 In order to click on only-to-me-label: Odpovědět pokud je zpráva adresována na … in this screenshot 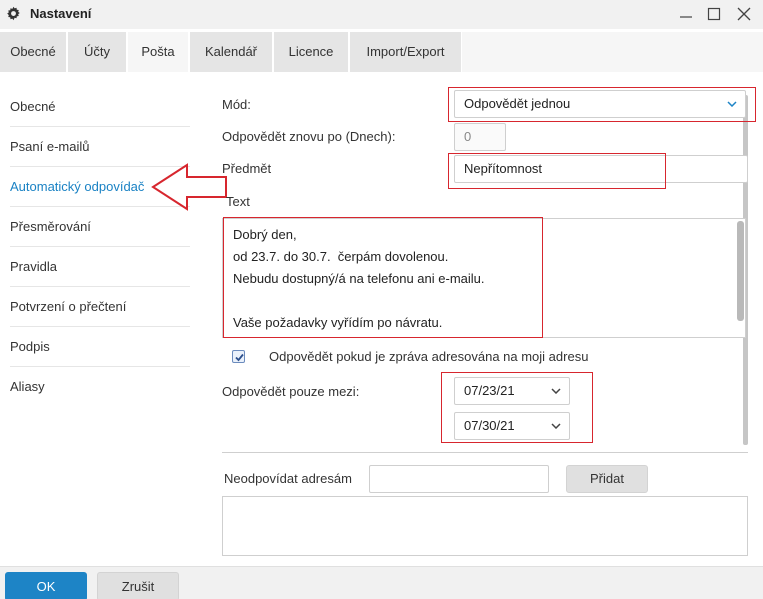, I will do `click(428, 356)`.